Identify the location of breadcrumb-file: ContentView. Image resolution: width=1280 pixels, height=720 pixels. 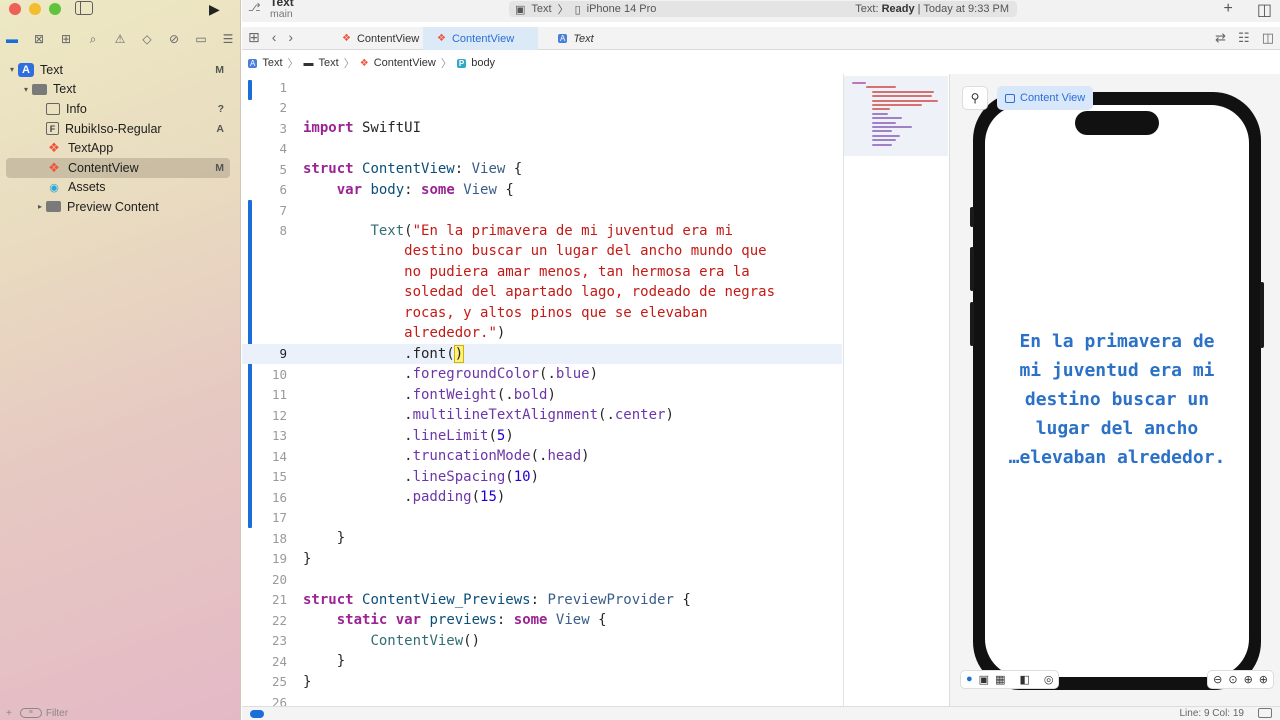
(405, 63).